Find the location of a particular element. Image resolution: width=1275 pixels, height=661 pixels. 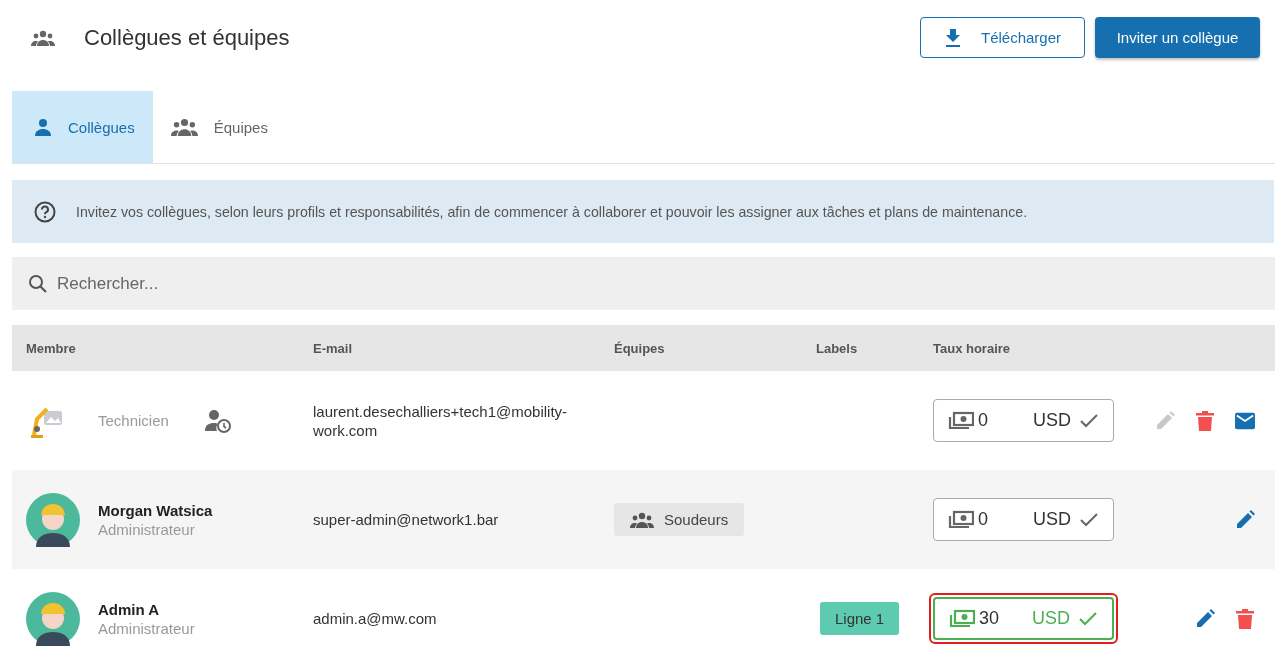

info-text: Invitez vos collègues, selon leurs profils et responsabilités, afin de commencer à collaborer et pouvoir les assigner aux tâches et plans de maintenance. is located at coordinates (552, 211).